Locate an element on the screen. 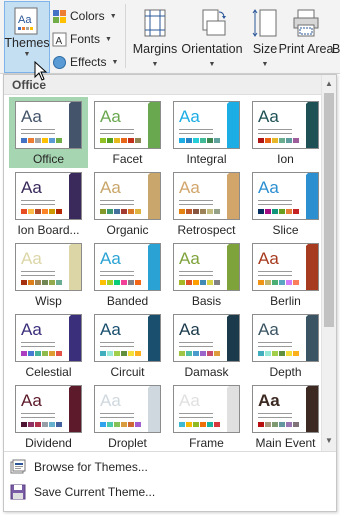  menu-divider is located at coordinates (170, 451).